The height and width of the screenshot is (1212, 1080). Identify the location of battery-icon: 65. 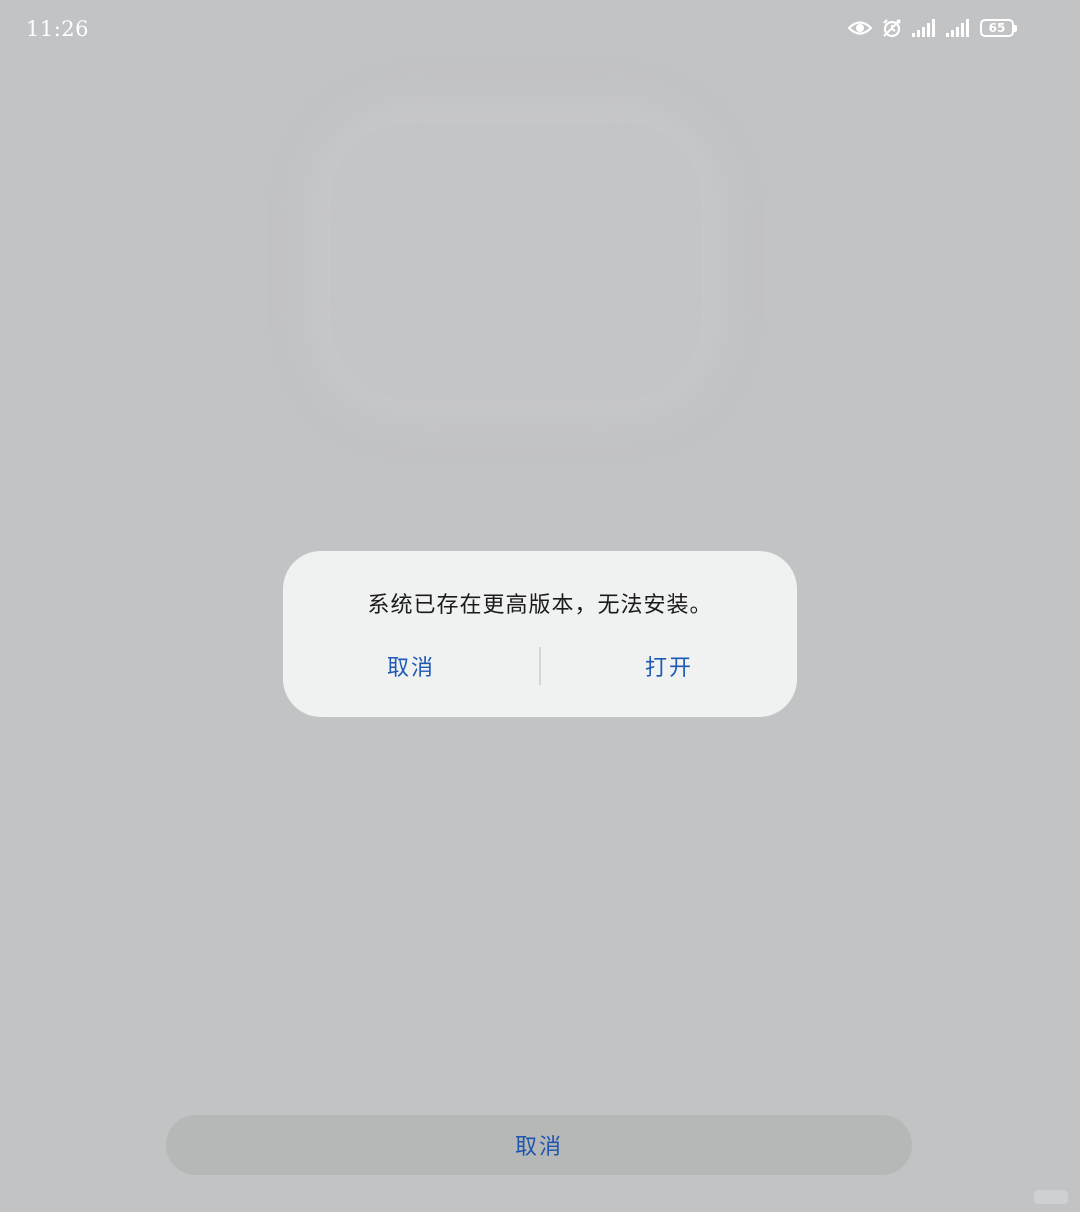
(998, 28).